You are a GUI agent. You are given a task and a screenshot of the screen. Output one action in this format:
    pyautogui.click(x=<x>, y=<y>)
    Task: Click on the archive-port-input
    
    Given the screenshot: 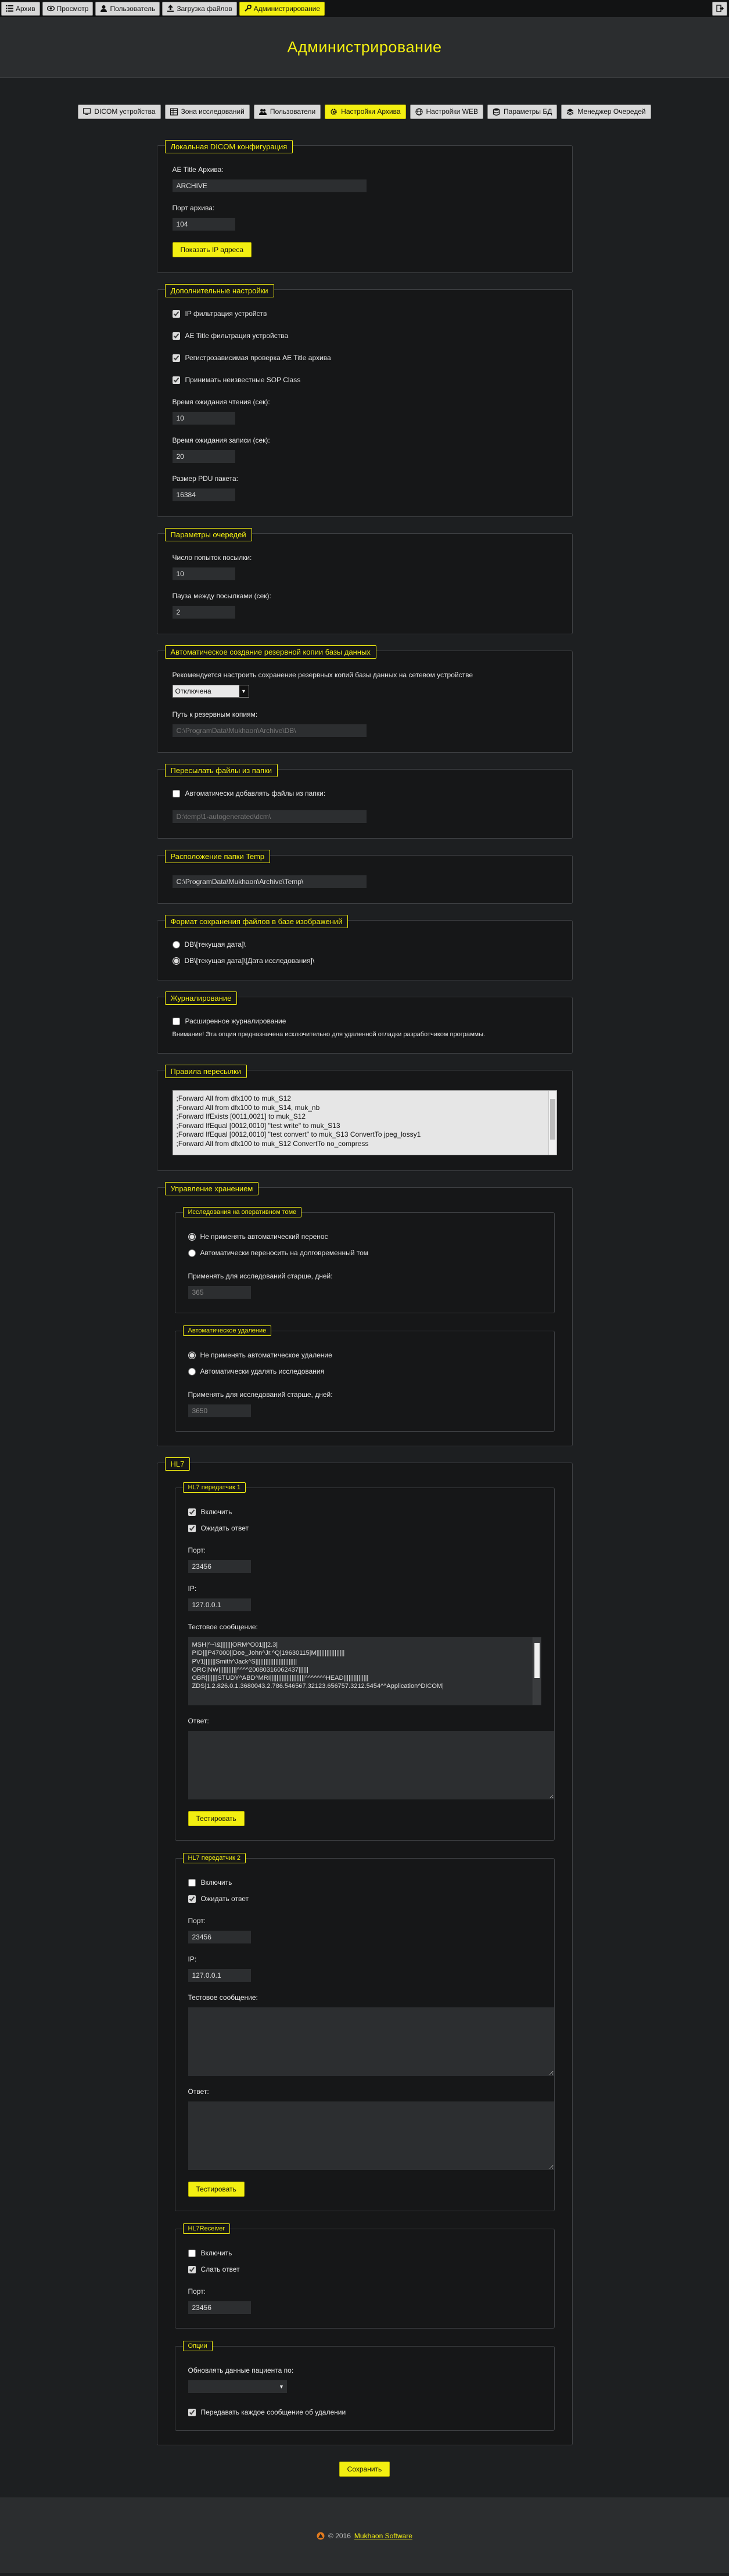 What is the action you would take?
    pyautogui.click(x=203, y=224)
    